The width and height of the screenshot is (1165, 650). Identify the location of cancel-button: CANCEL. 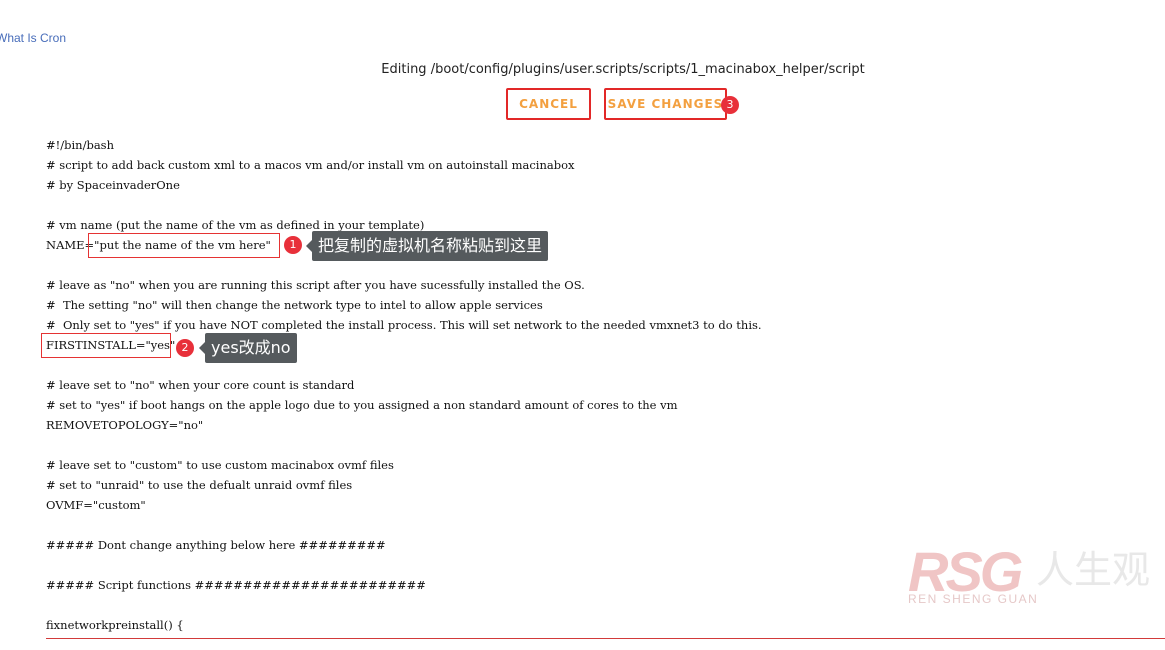
(548, 104).